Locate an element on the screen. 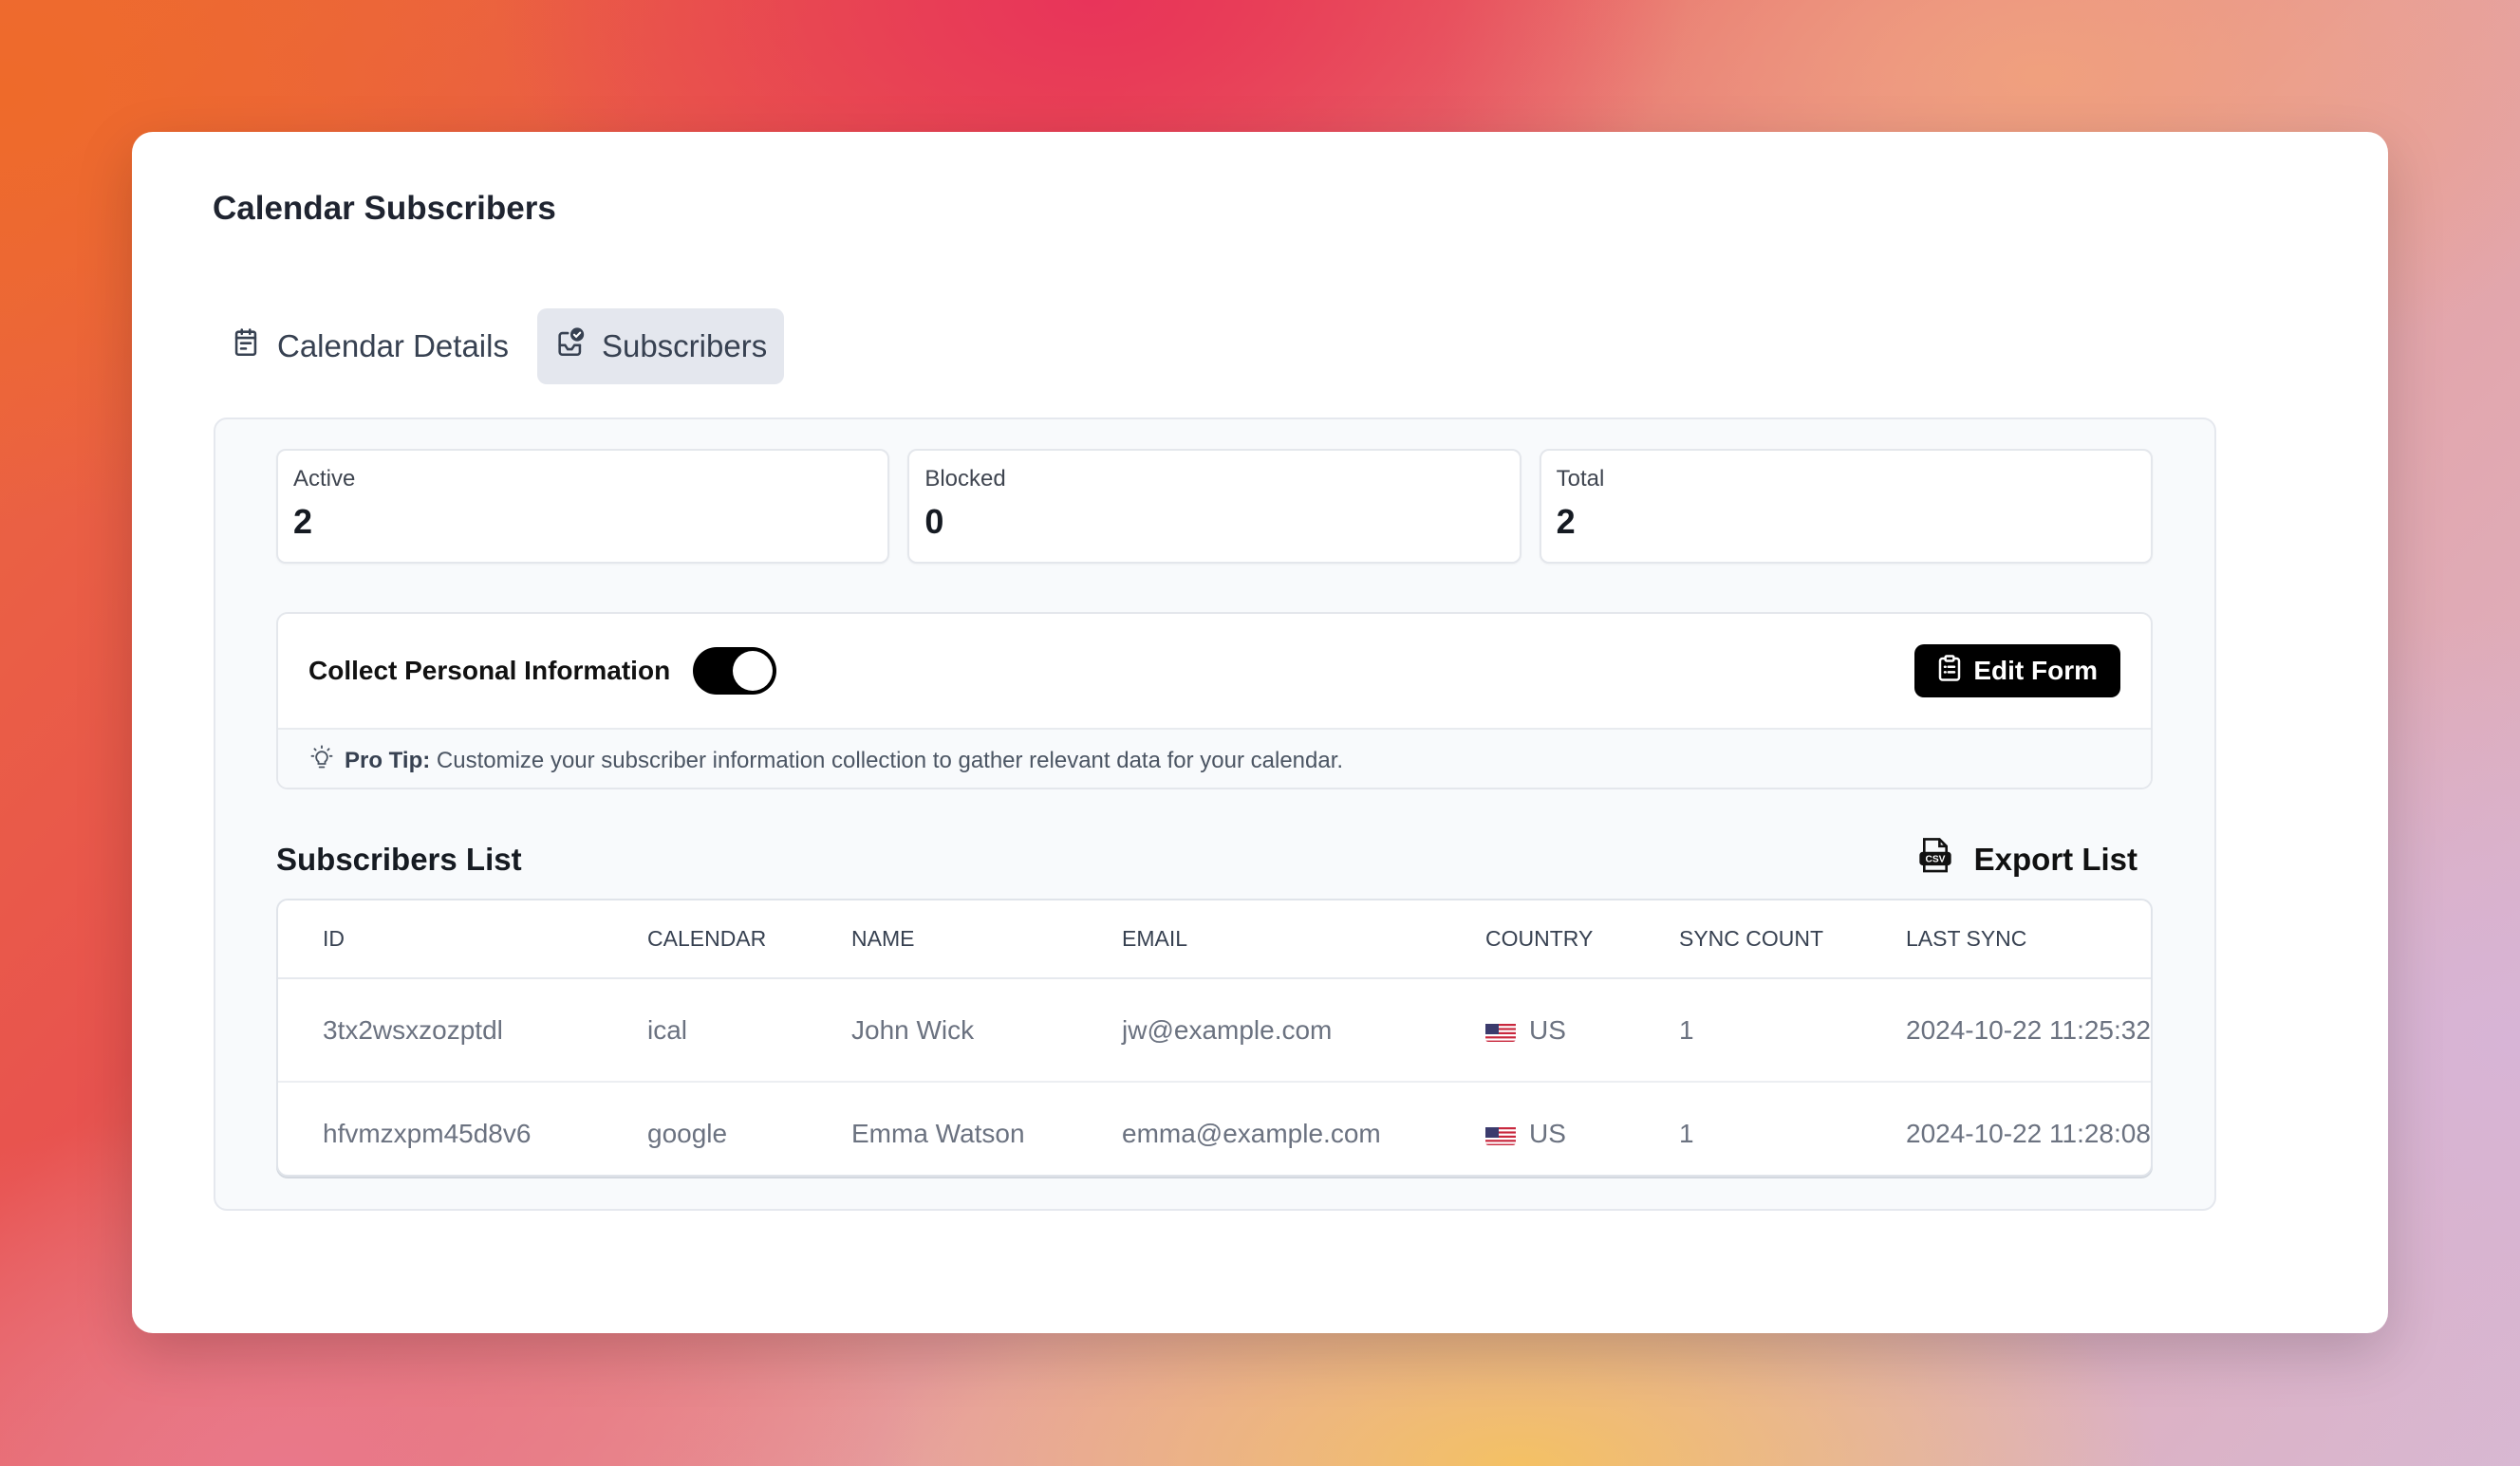  stats-row: Active 2 Blocked 0 Total 2 is located at coordinates (1214, 507).